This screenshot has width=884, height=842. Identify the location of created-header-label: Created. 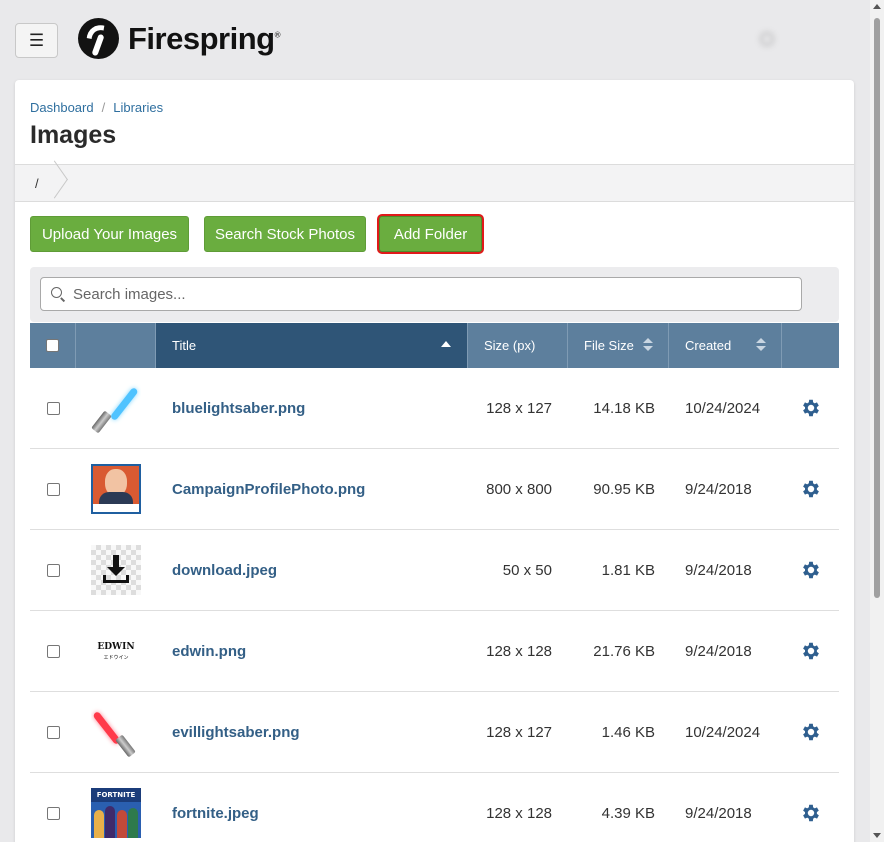
(708, 345).